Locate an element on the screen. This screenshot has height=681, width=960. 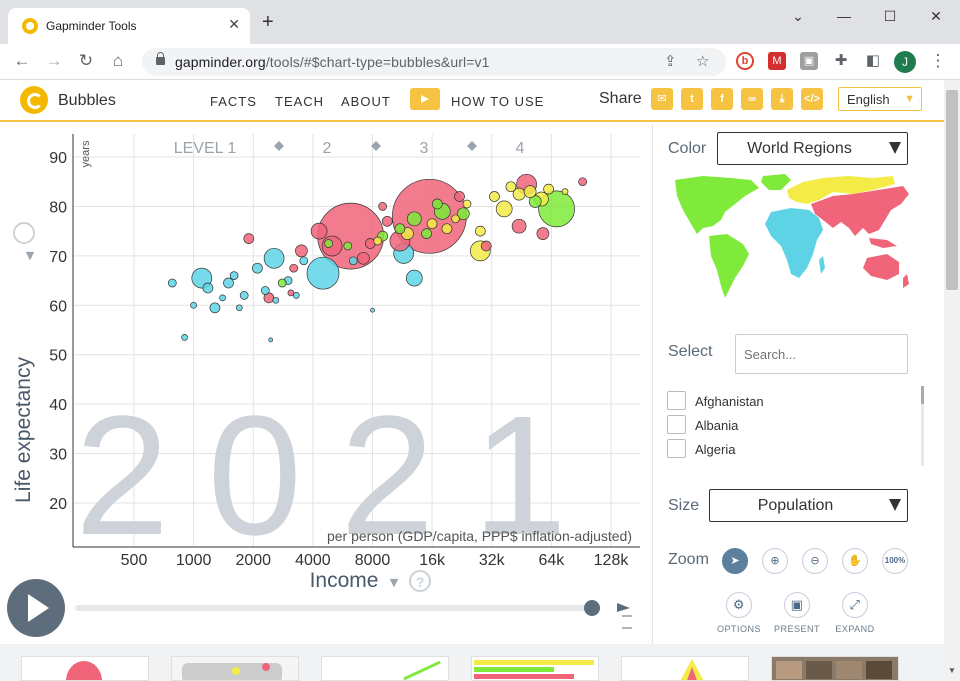
map-region-asia-islands is located at coordinates (883, 243).